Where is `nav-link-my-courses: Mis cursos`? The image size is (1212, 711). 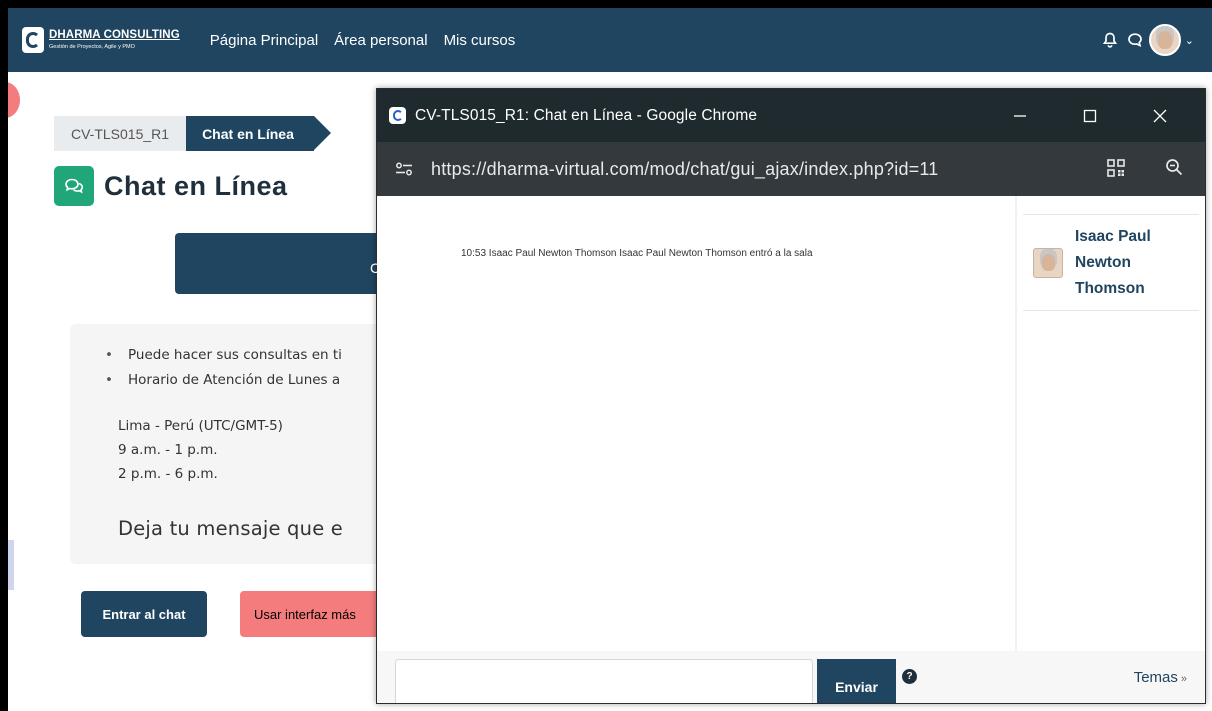 nav-link-my-courses: Mis cursos is located at coordinates (480, 40).